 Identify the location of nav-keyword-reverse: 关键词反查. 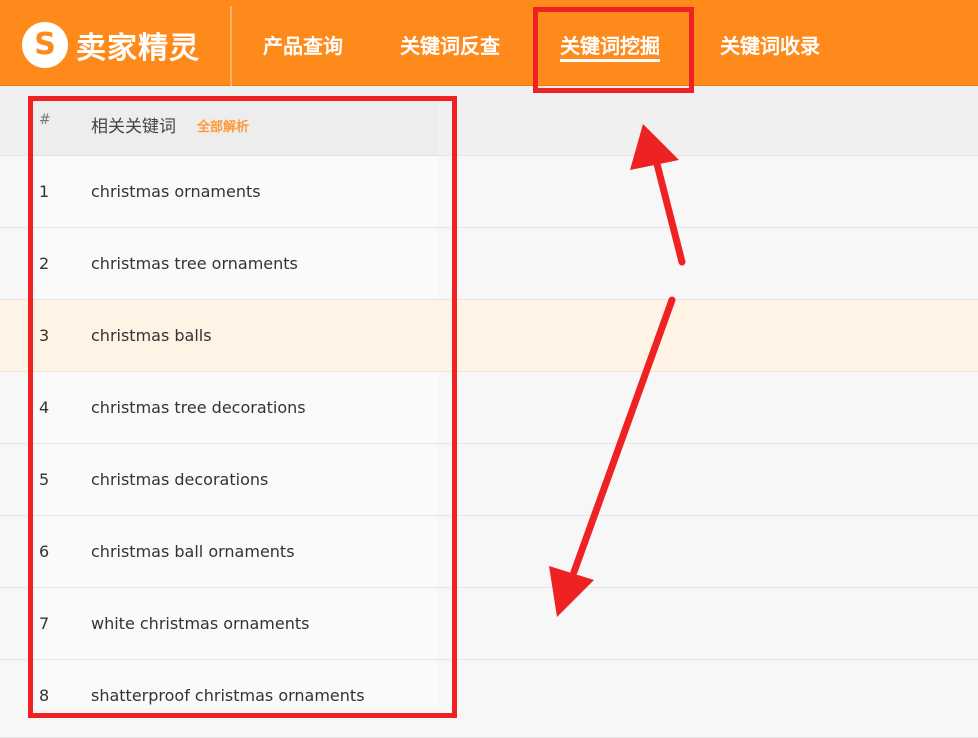
(450, 45).